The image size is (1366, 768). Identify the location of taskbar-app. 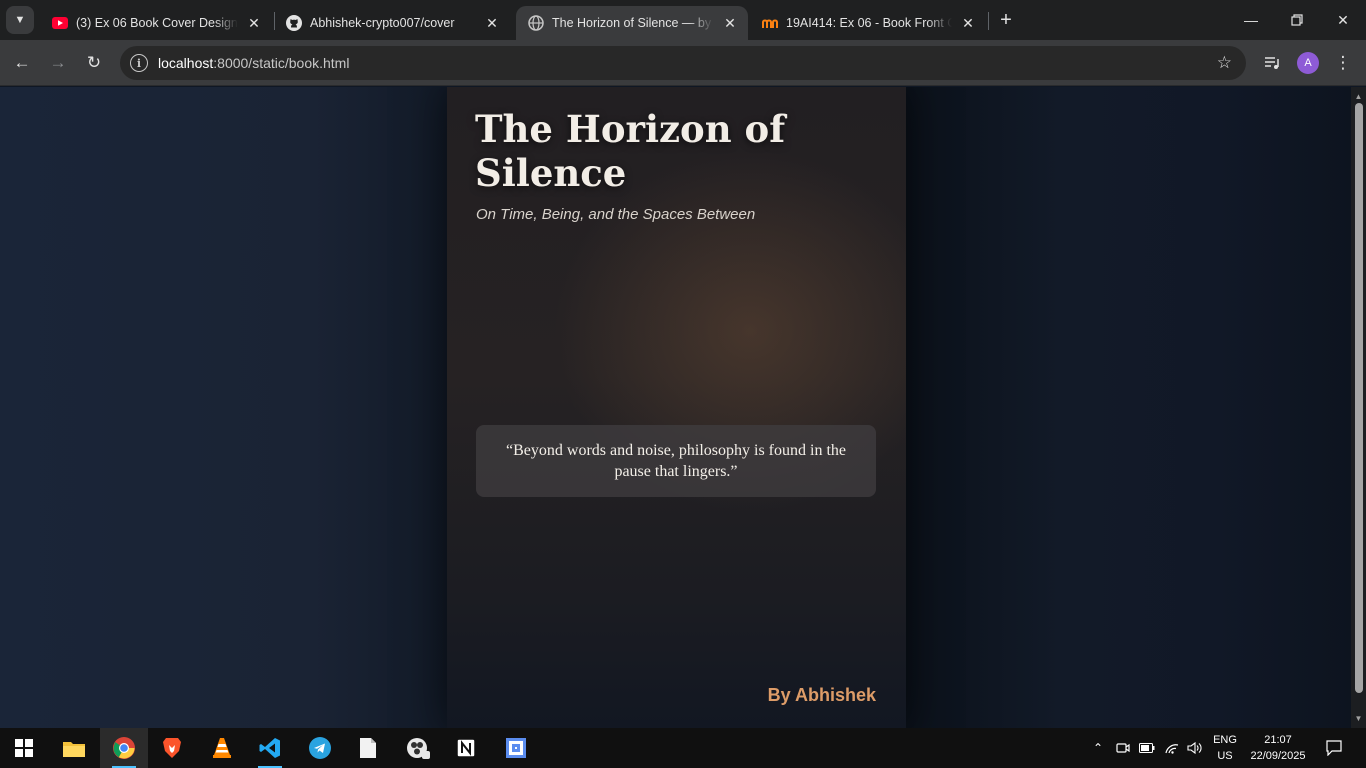
(516, 748).